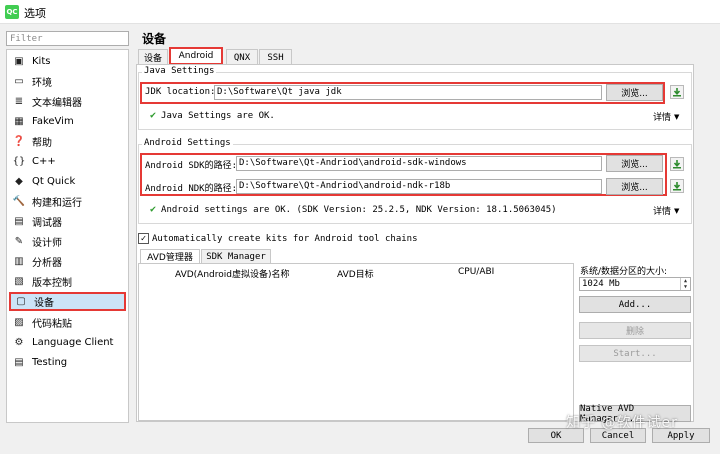  Describe the element at coordinates (44, 161) in the screenshot. I see `sidebar-item-label: C++` at that location.